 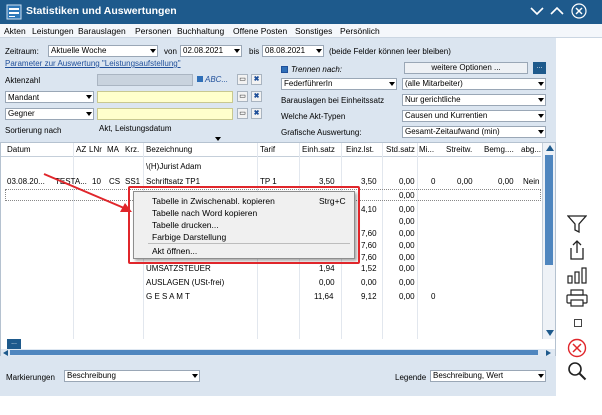 What do you see at coordinates (165, 97) in the screenshot?
I see `mandant-field` at bounding box center [165, 97].